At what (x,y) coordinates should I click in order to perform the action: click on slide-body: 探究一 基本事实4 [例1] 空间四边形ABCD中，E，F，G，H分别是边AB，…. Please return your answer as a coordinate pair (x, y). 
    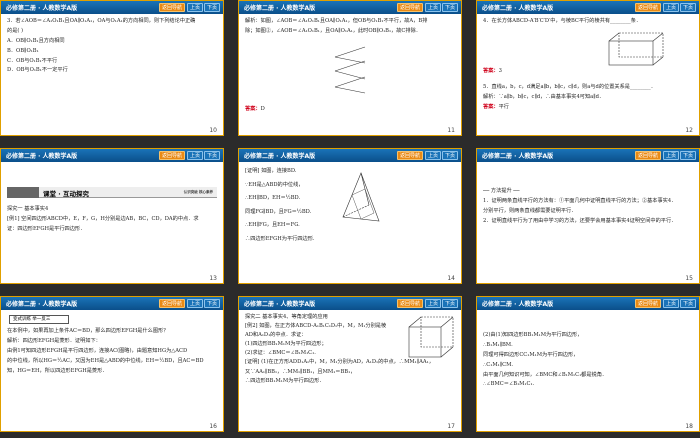
    Looking at the image, I should click on (112, 238).